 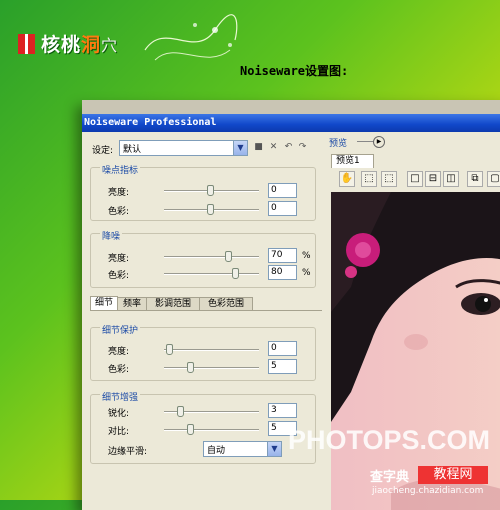 I want to click on window-title: Noiseware Professional, so click(x=150, y=122).